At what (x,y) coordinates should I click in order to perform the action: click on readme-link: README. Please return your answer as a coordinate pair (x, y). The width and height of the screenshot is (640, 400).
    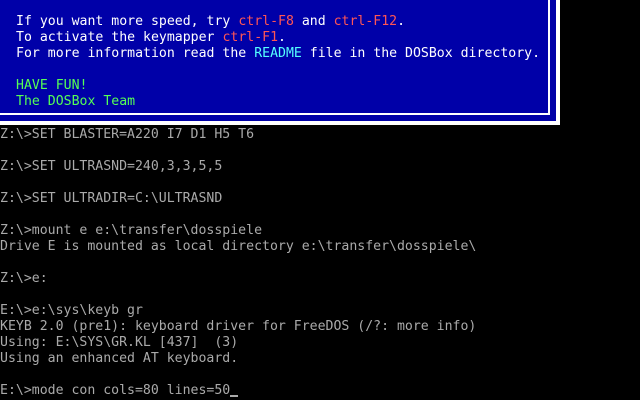
    Looking at the image, I should click on (278, 53).